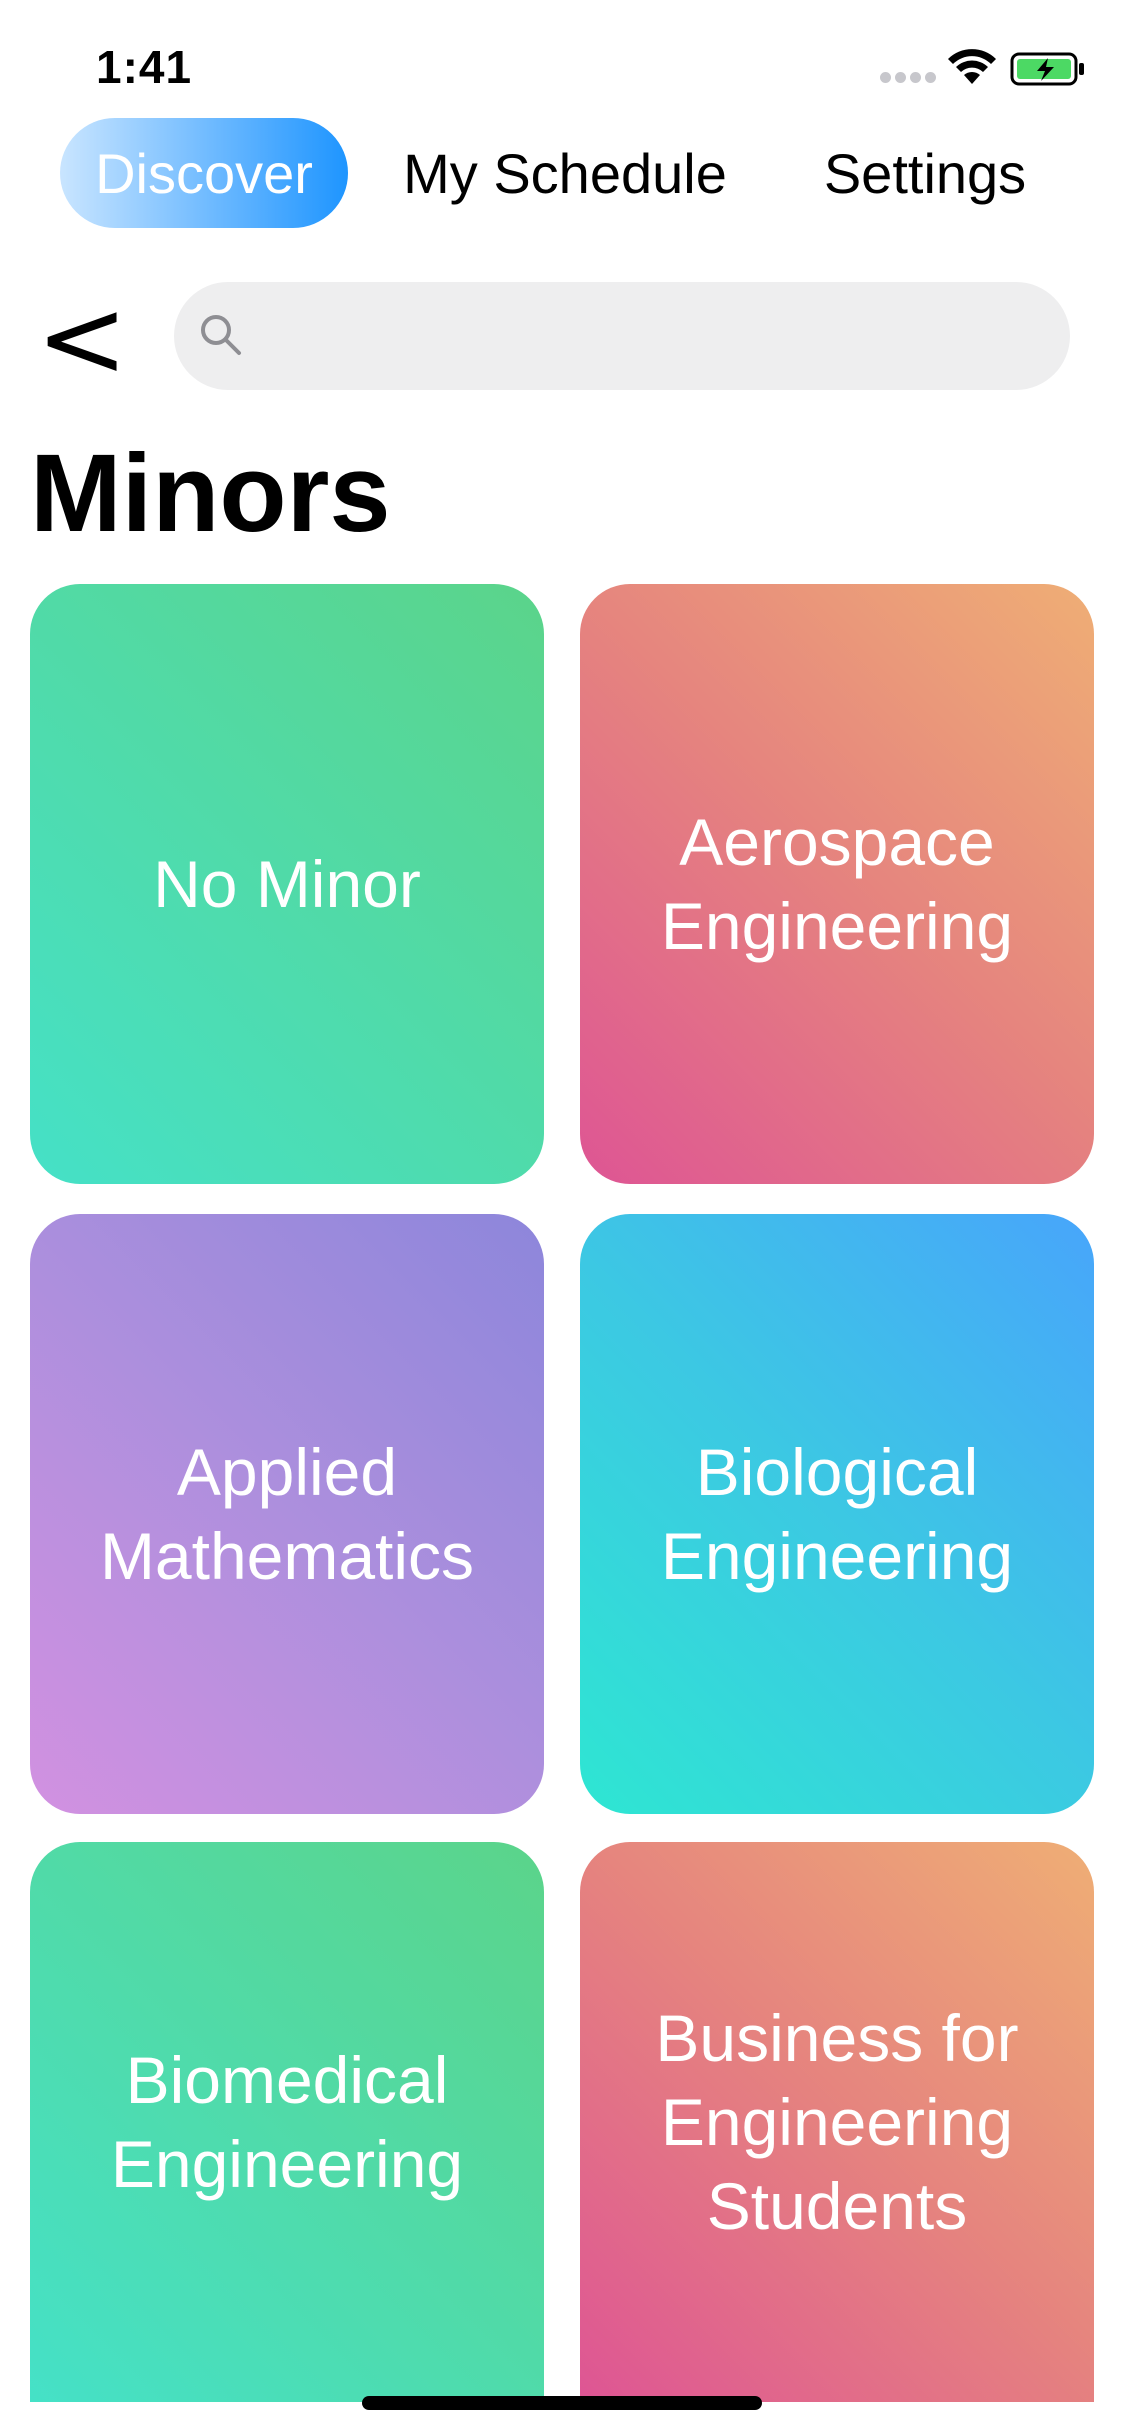 This screenshot has height=2436, width=1125. What do you see at coordinates (656, 337) in the screenshot?
I see `search-input` at bounding box center [656, 337].